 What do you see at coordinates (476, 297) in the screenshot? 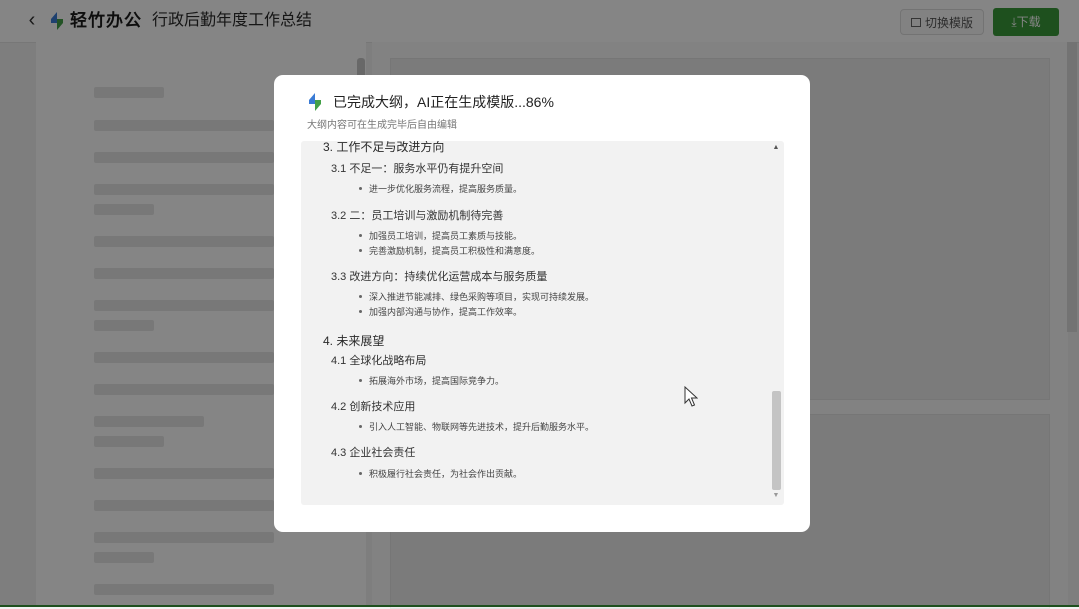
I see `outline-bullet: 深入推进节能减排、绿色采购等项目，实现可持续发展。` at bounding box center [476, 297].